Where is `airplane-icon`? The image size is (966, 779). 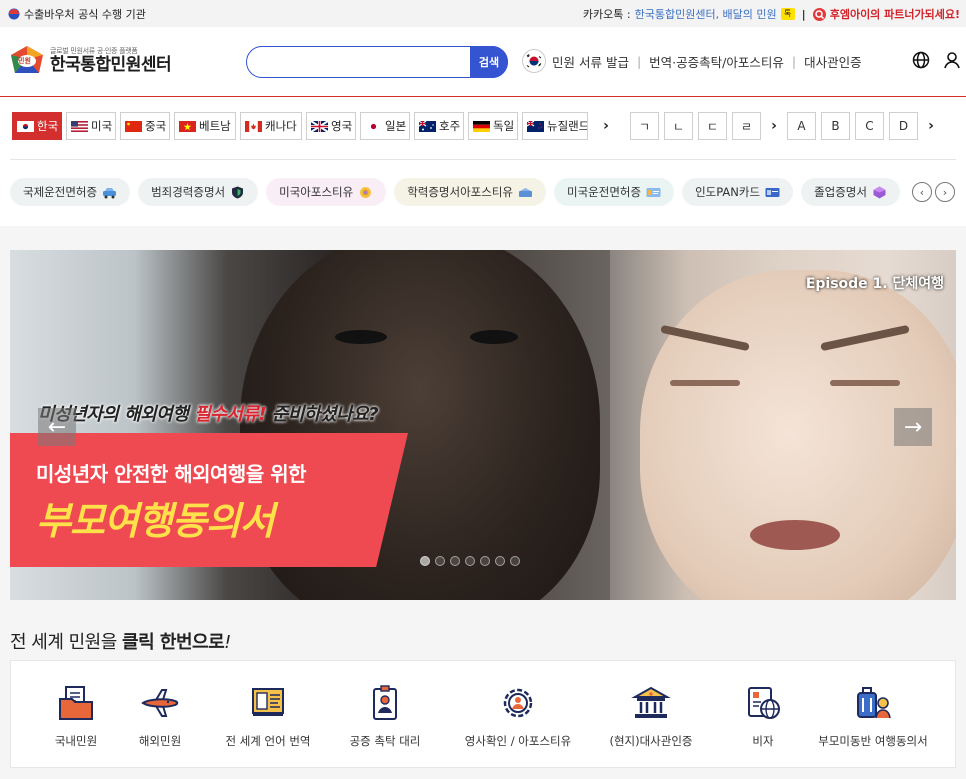 airplane-icon is located at coordinates (160, 703).